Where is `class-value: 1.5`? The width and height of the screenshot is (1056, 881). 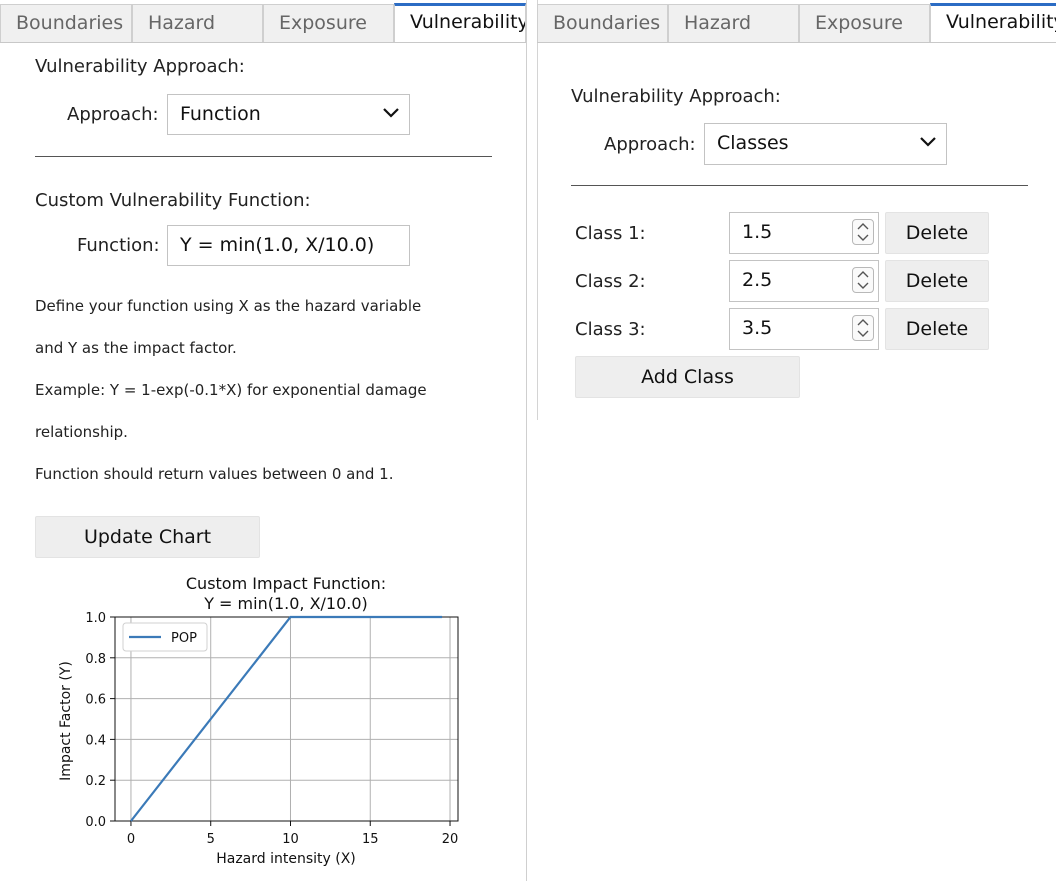
class-value: 1.5 is located at coordinates (757, 232).